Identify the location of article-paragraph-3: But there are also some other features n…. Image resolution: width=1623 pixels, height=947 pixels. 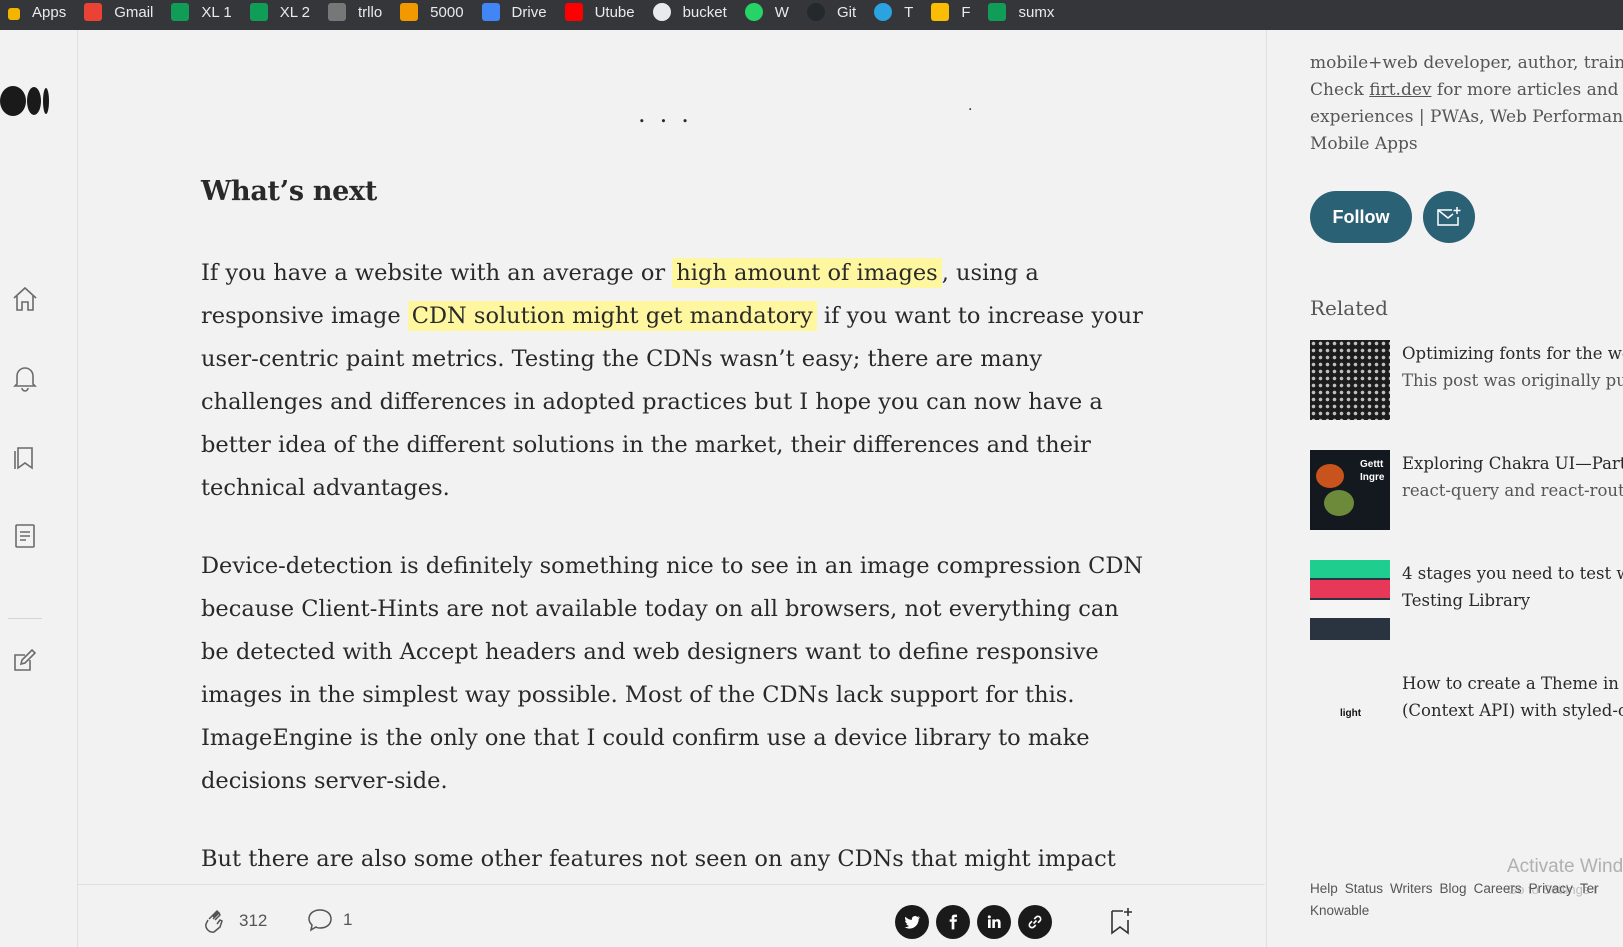
(658, 859).